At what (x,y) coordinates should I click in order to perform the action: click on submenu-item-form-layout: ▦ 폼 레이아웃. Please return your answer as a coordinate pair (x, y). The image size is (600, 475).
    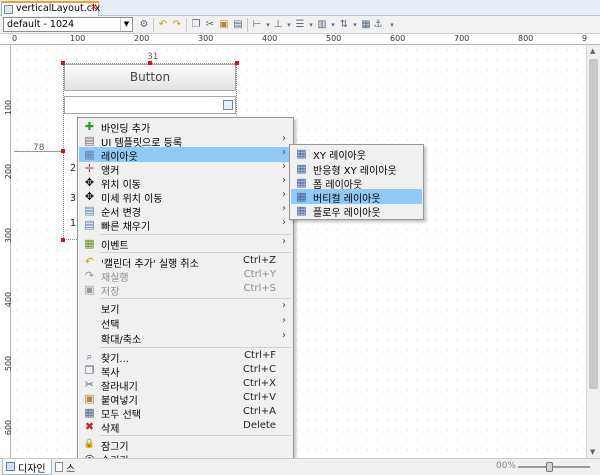
    Looking at the image, I should click on (356, 183).